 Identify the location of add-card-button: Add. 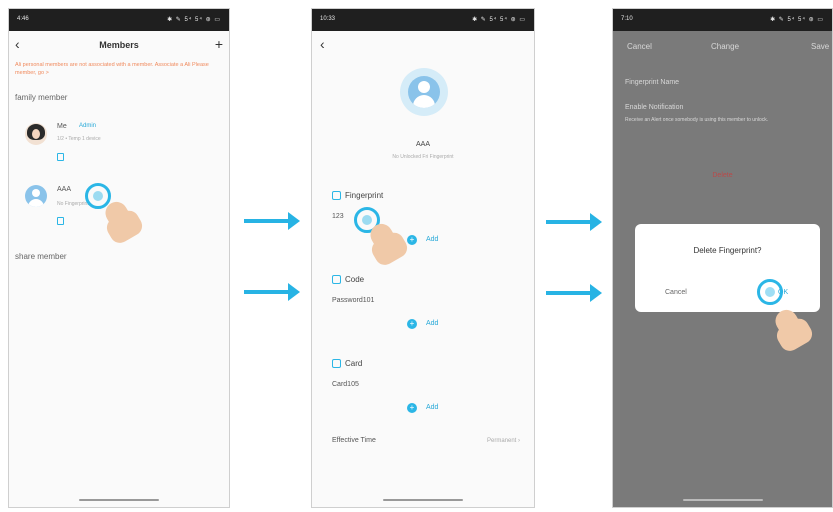
(432, 407).